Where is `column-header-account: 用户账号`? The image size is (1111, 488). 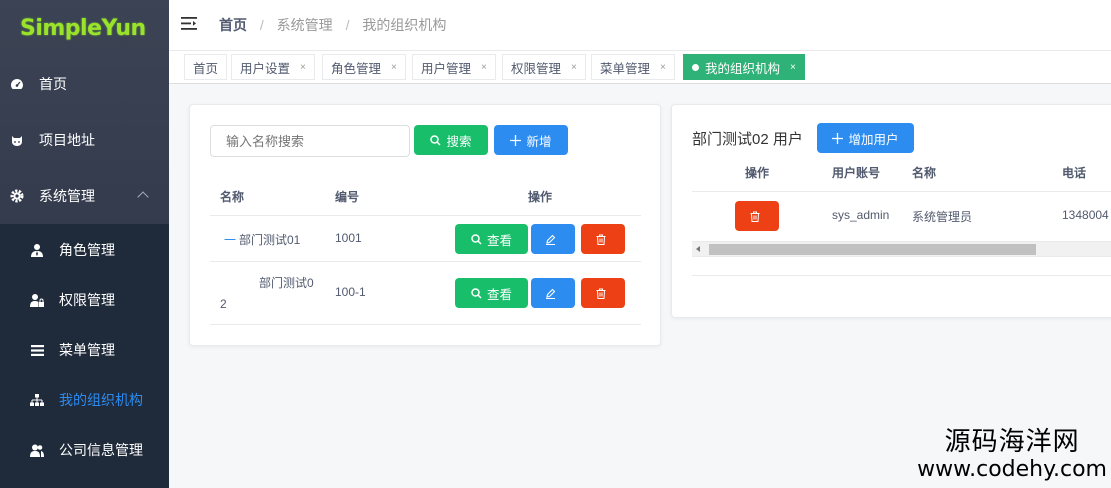 column-header-account: 用户账号 is located at coordinates (856, 173).